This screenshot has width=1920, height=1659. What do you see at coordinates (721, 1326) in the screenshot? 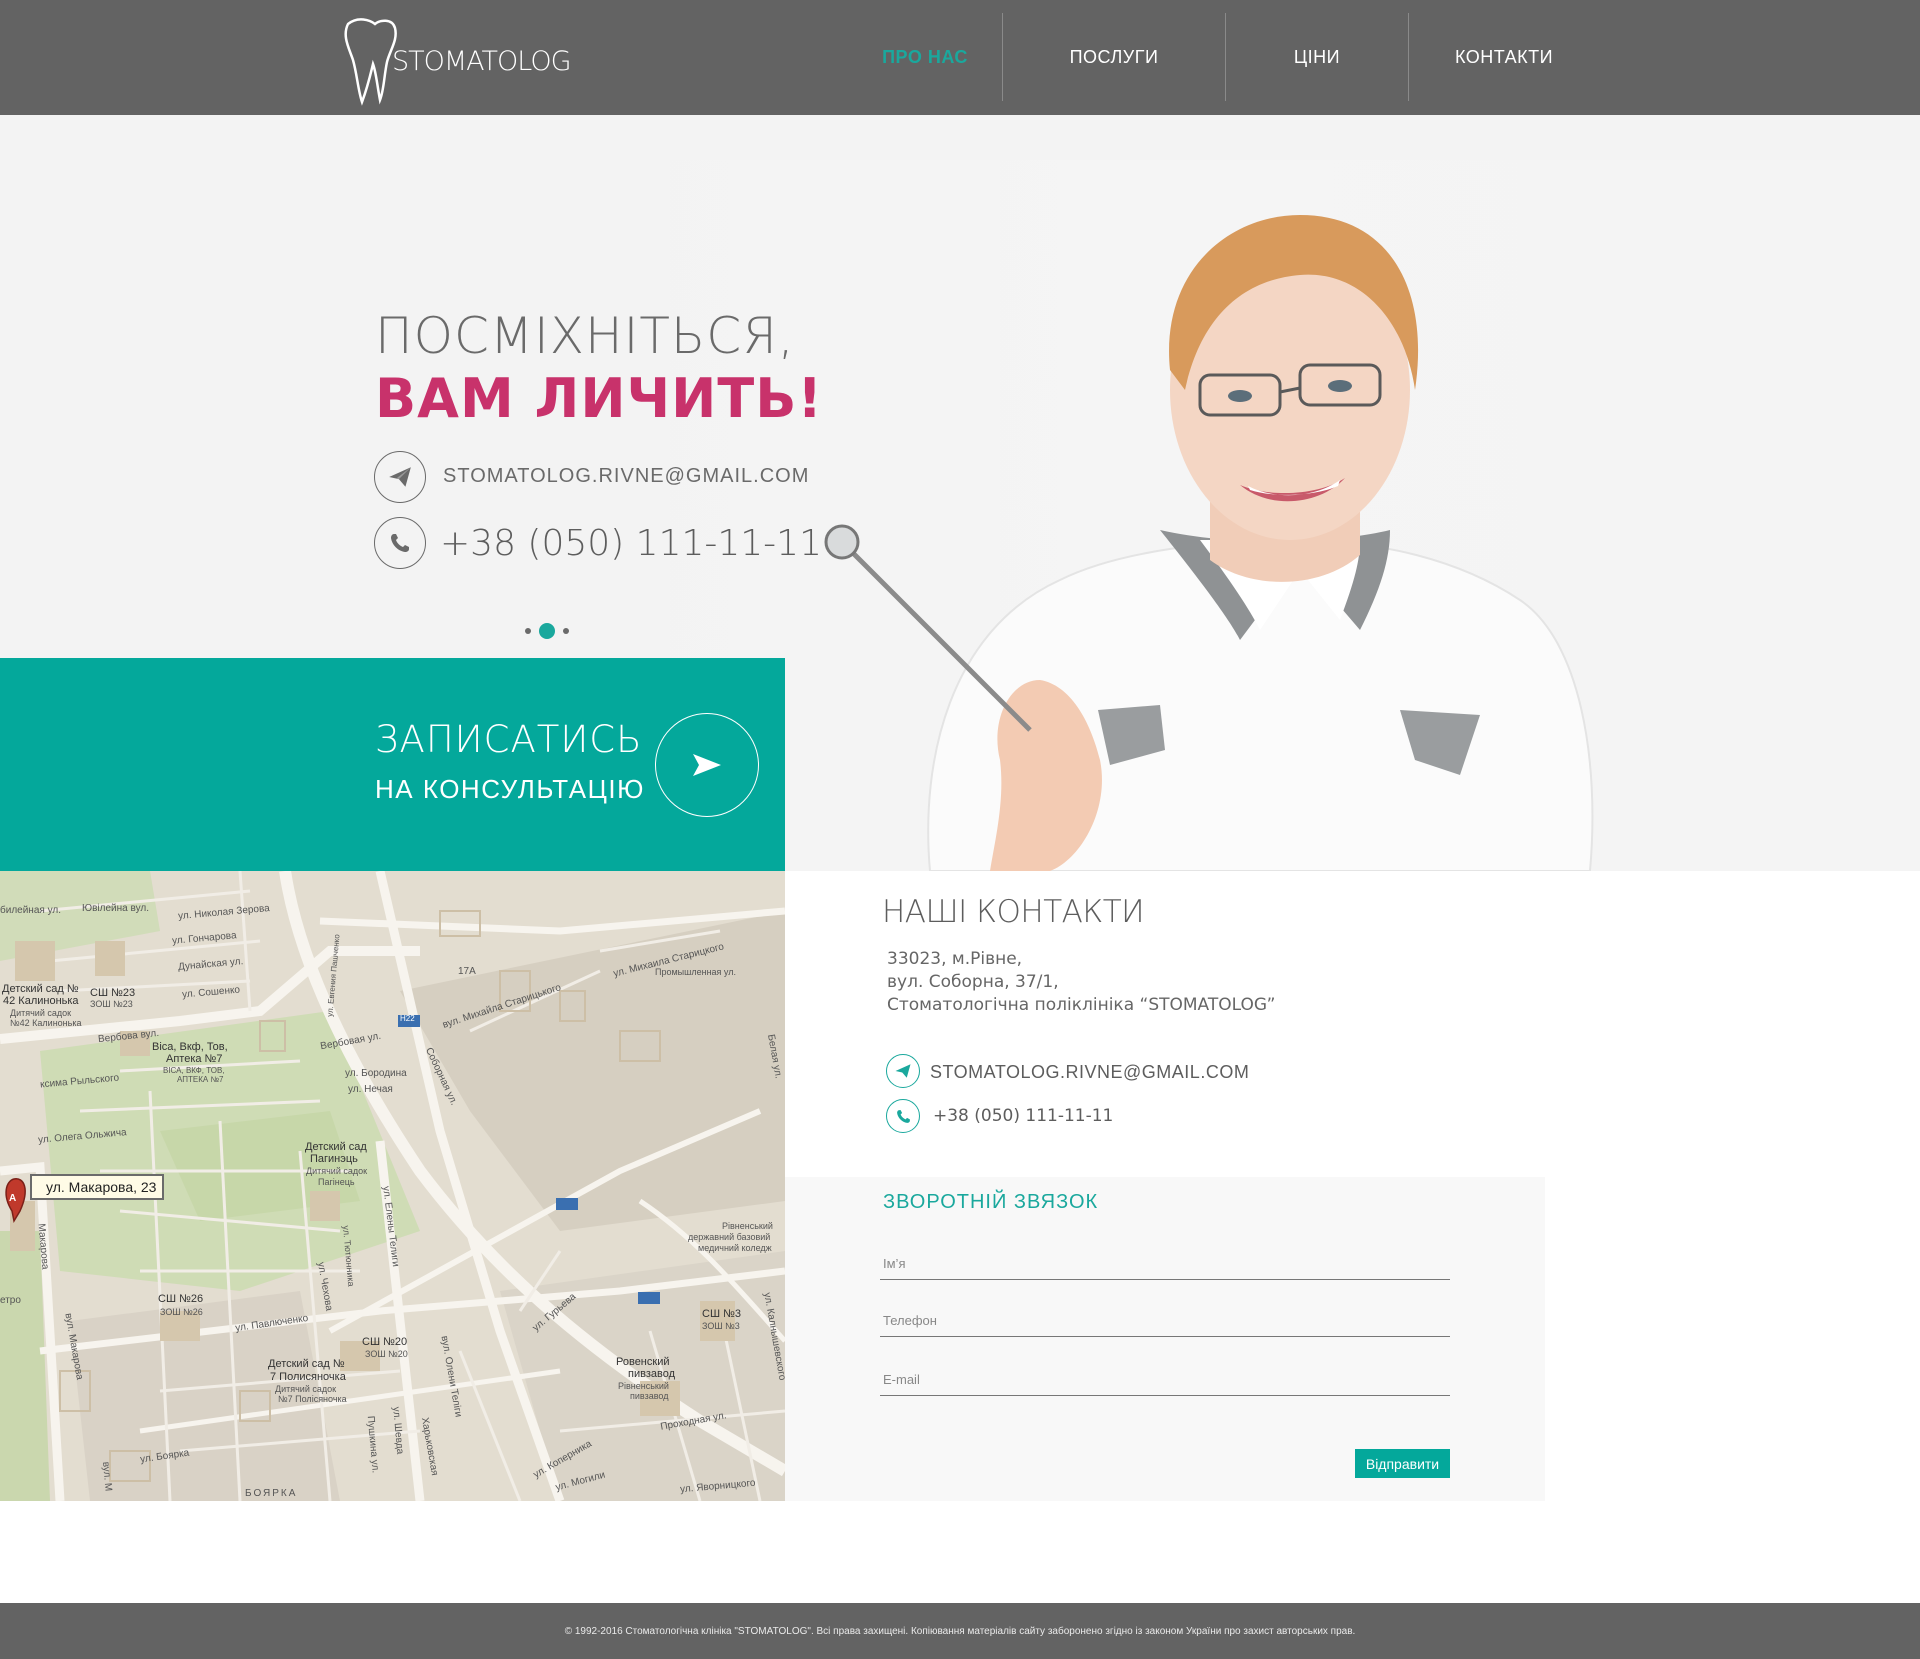
I see `map-label: ЗОШ №3` at bounding box center [721, 1326].